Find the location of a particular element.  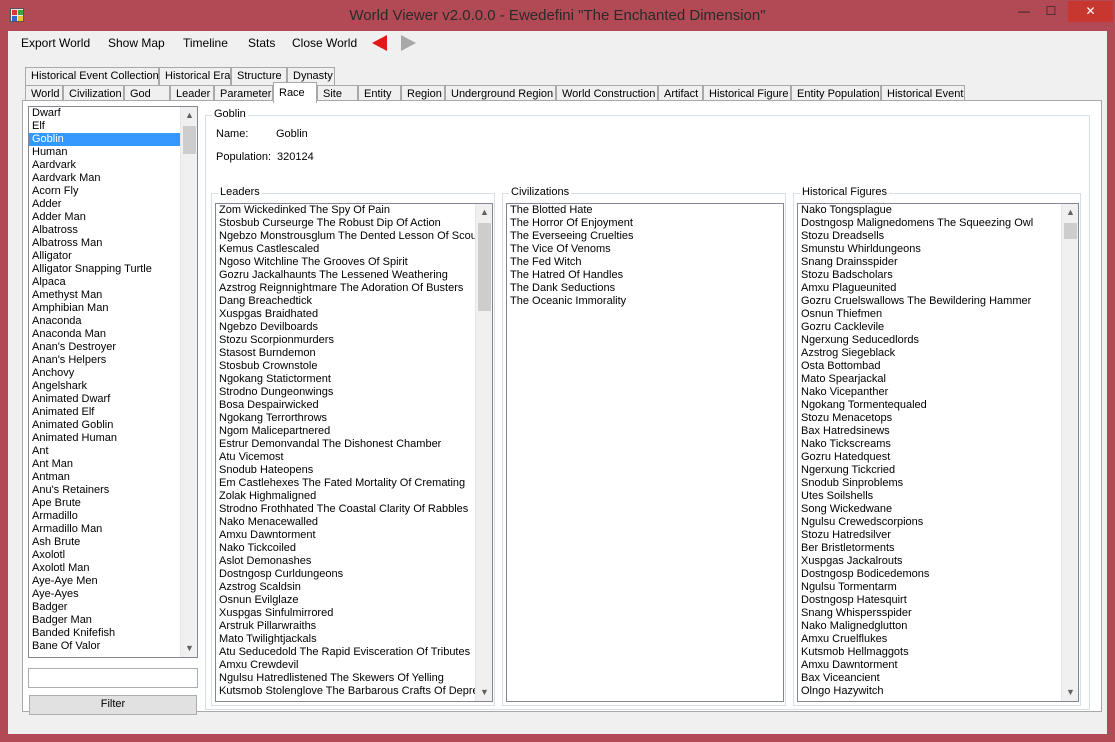

list-item: Snang Whispersspider is located at coordinates (938, 613).